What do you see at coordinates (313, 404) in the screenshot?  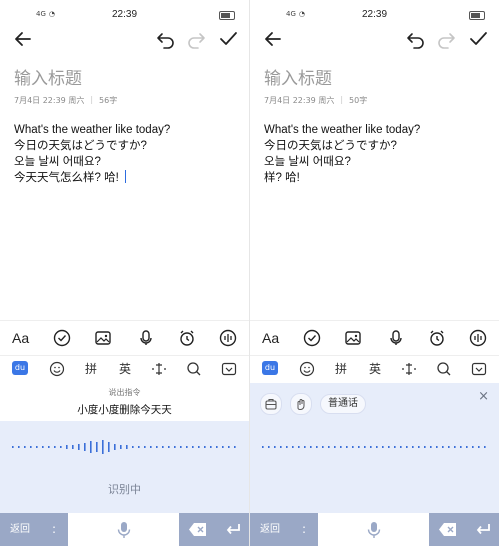 I see `voice-options-row: 普通话` at bounding box center [313, 404].